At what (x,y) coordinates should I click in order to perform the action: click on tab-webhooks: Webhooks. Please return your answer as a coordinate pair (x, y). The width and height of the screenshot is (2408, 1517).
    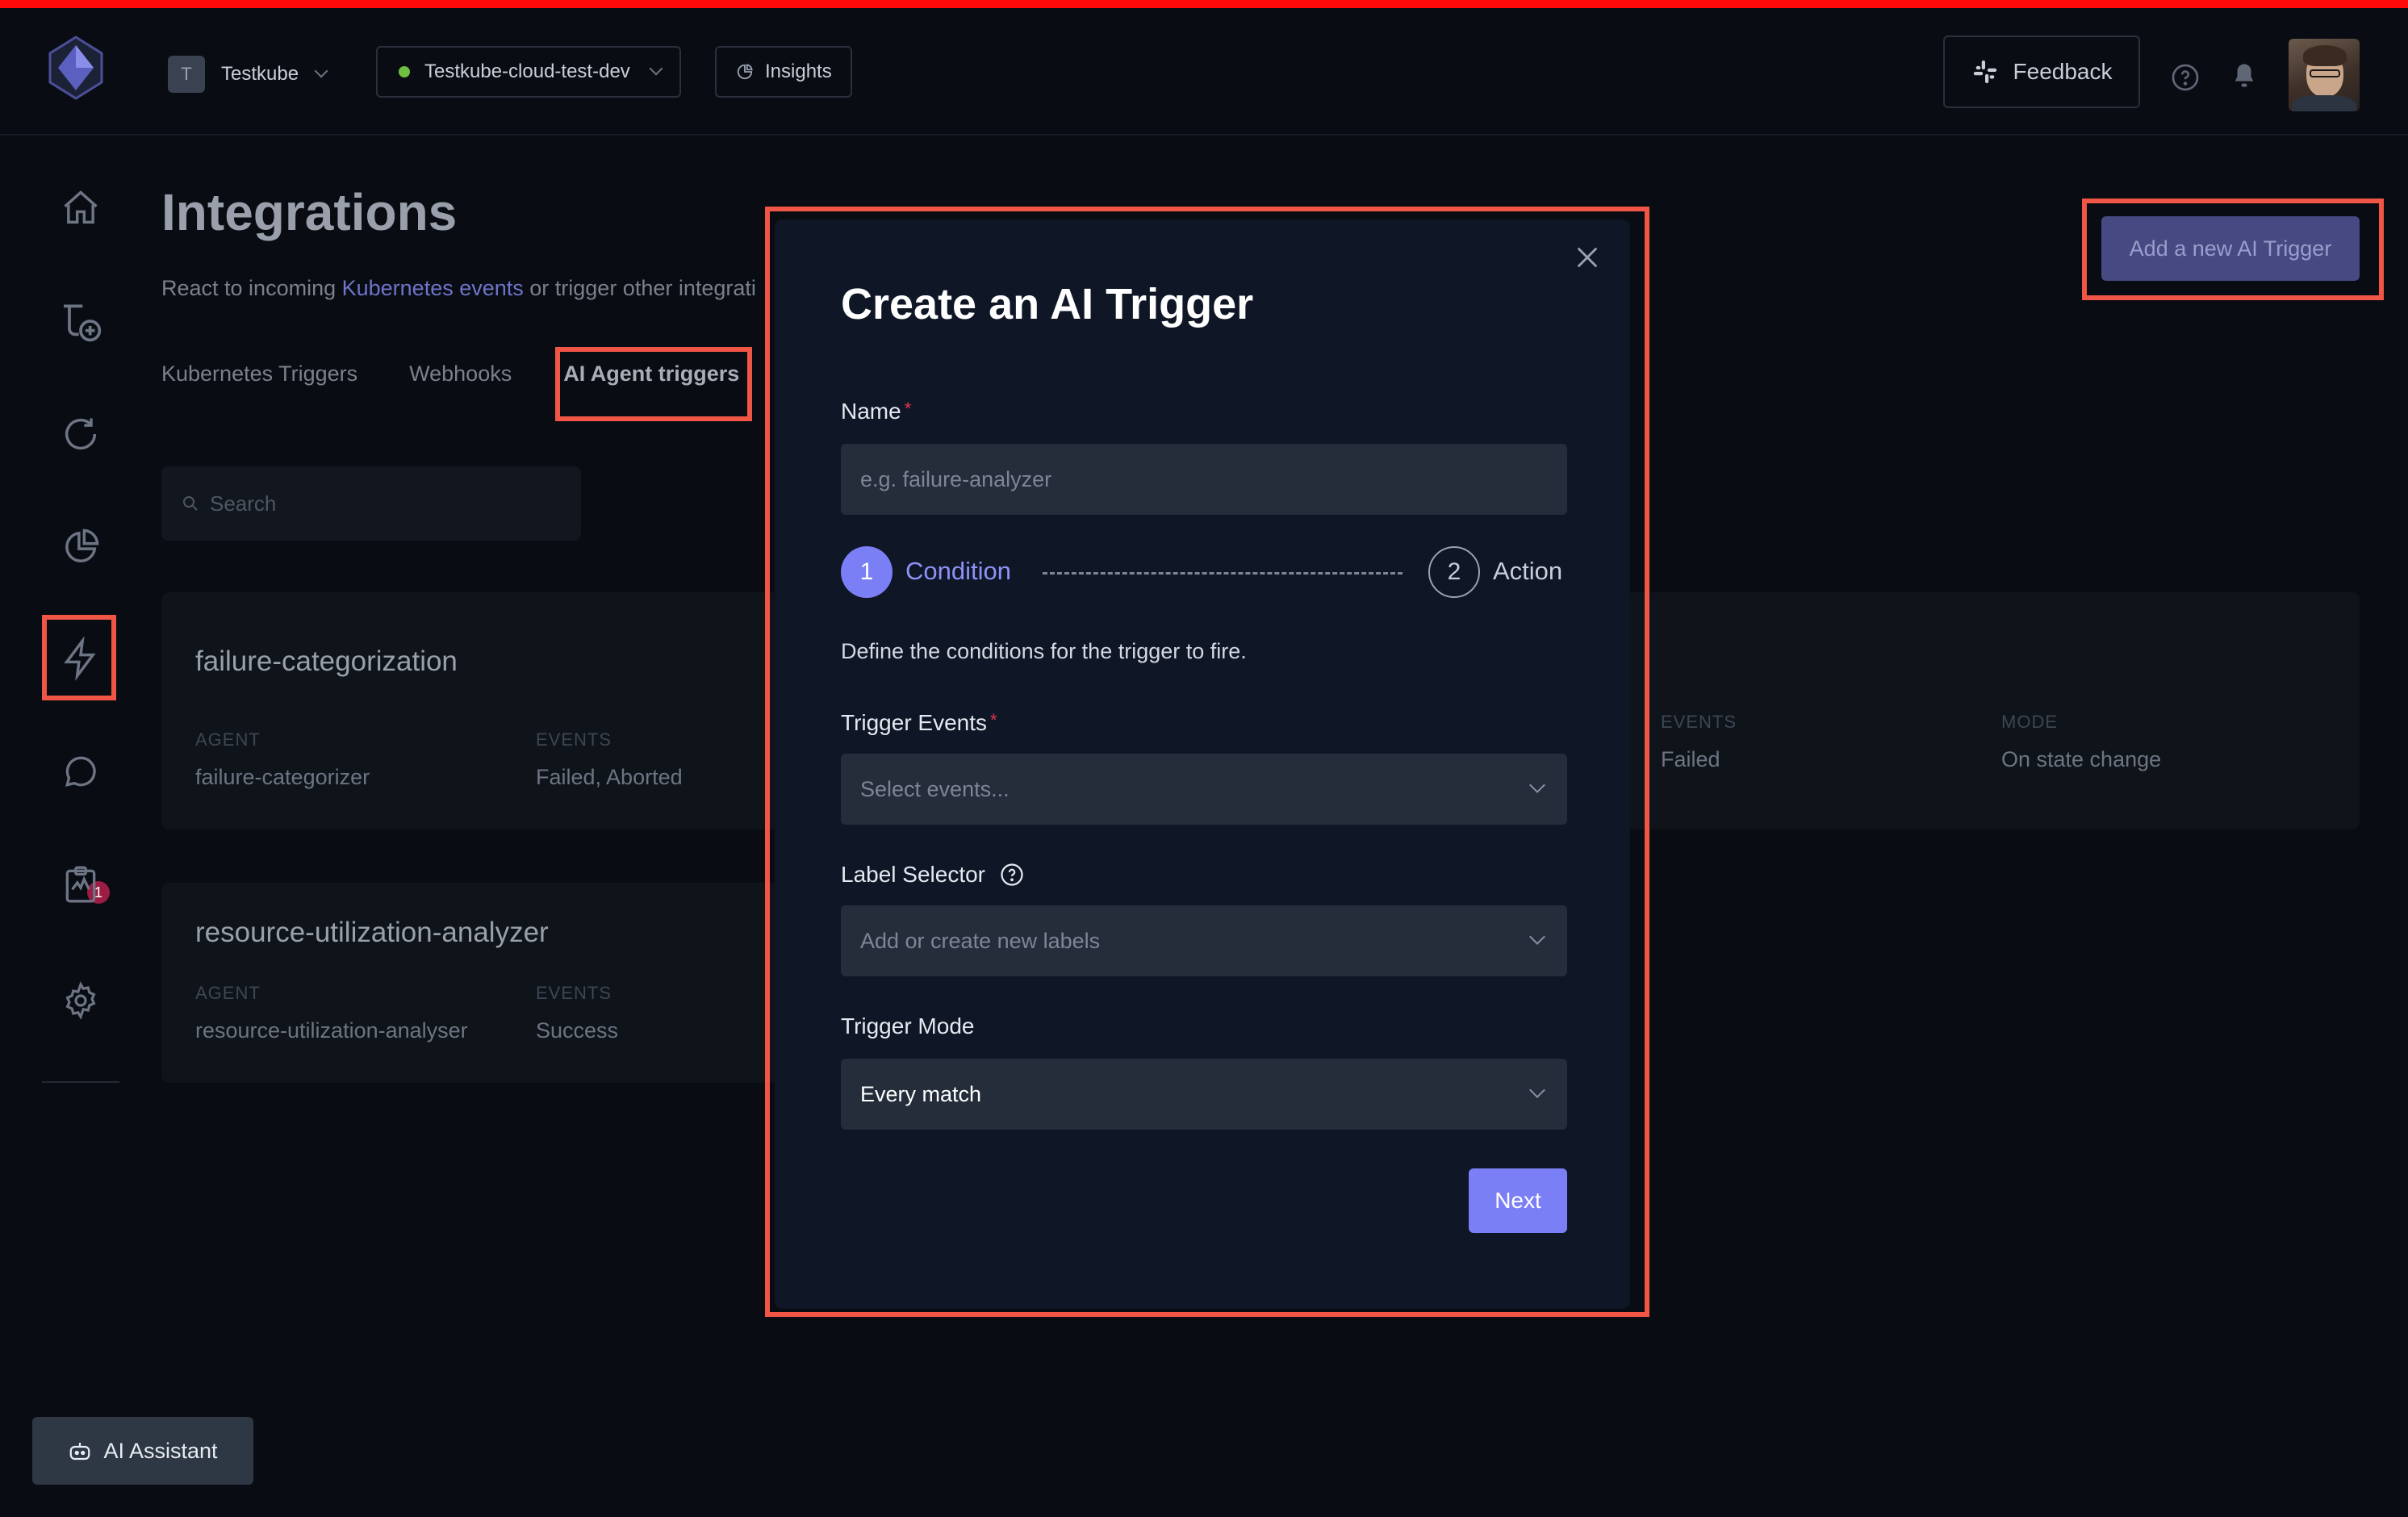
    Looking at the image, I should click on (460, 374).